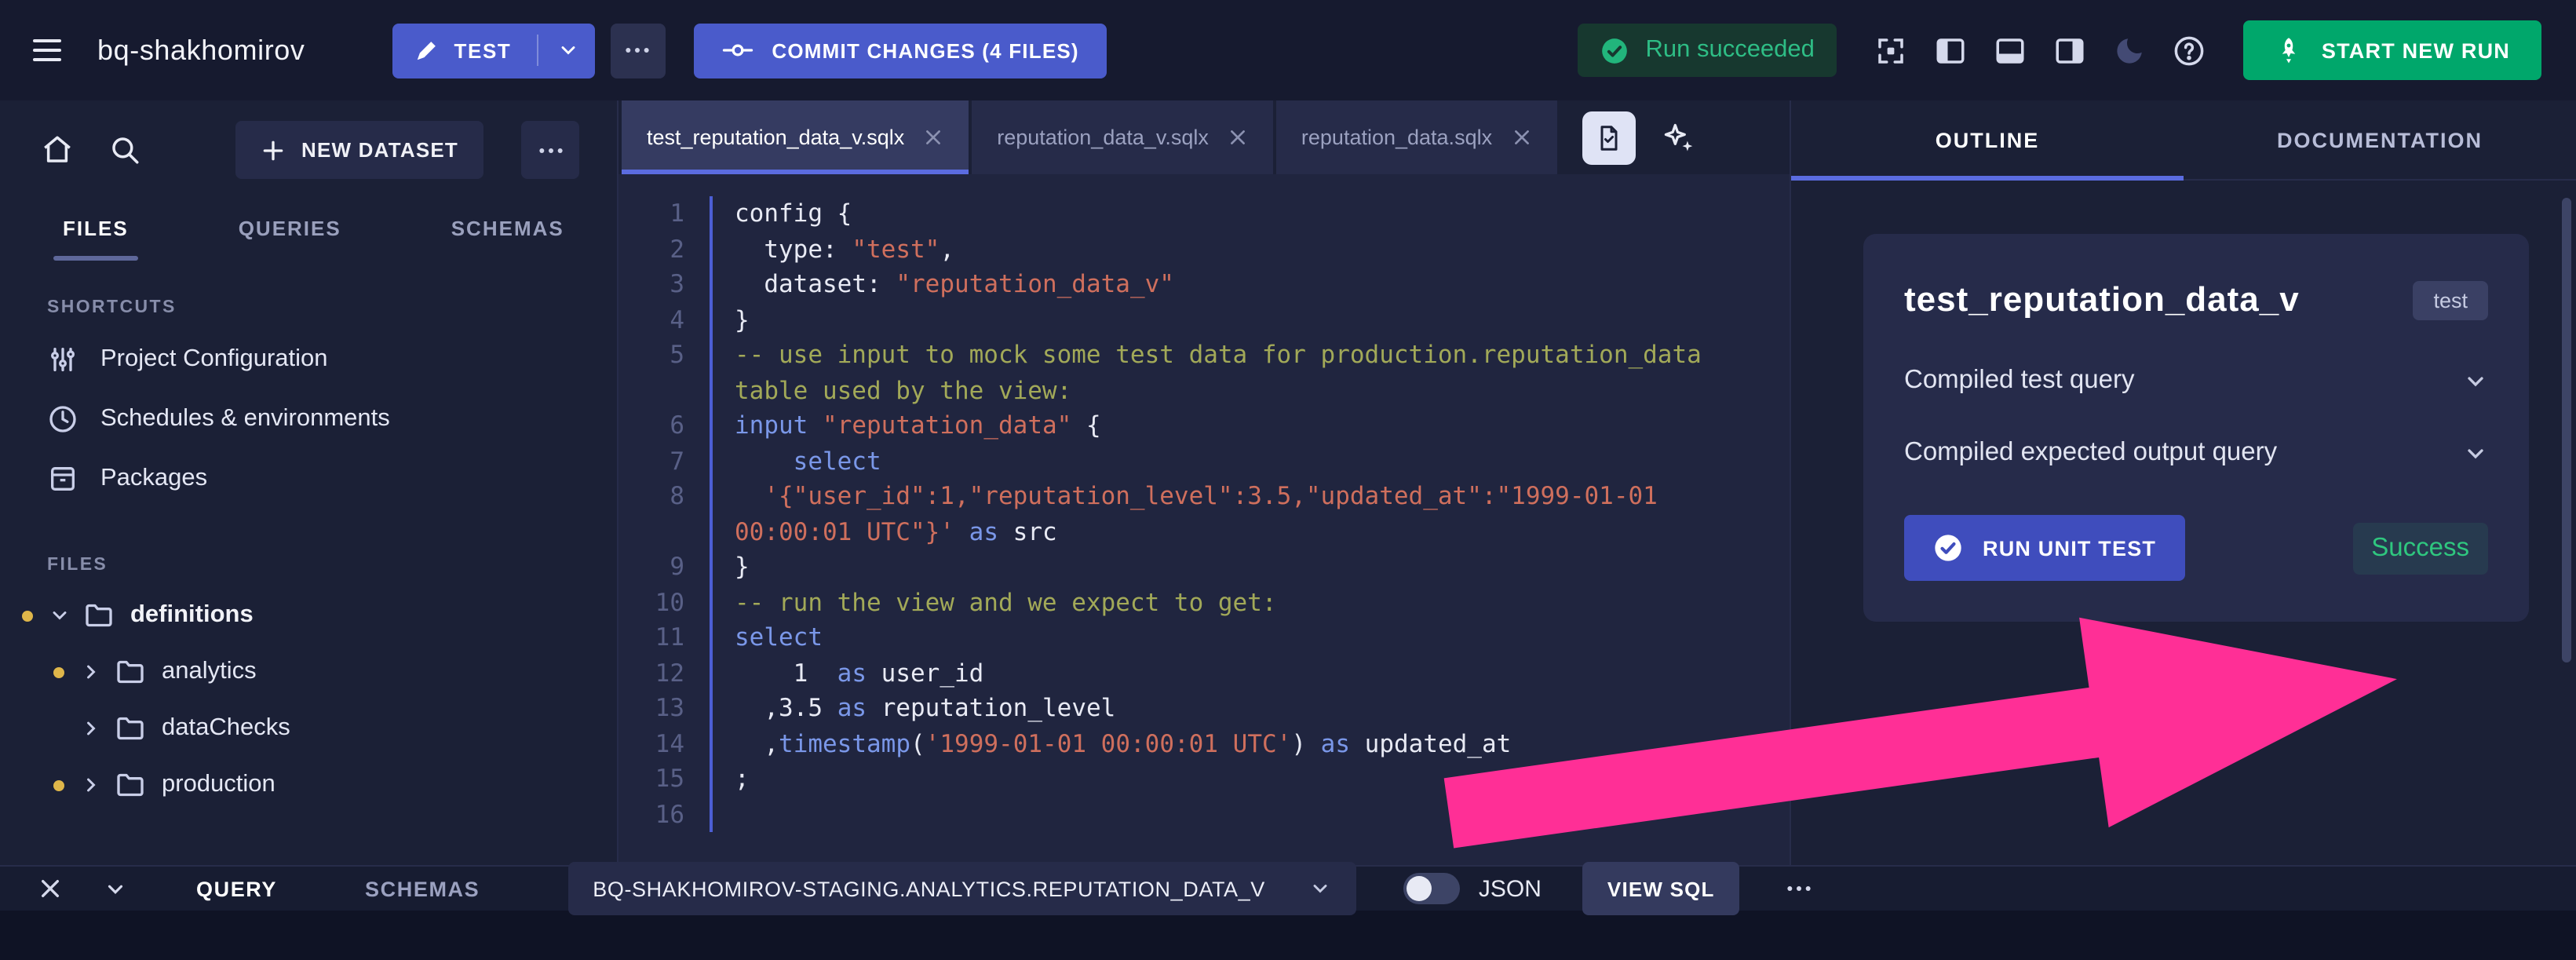 This screenshot has height=960, width=2576. What do you see at coordinates (1891, 51) in the screenshot?
I see `focus-mode-icon` at bounding box center [1891, 51].